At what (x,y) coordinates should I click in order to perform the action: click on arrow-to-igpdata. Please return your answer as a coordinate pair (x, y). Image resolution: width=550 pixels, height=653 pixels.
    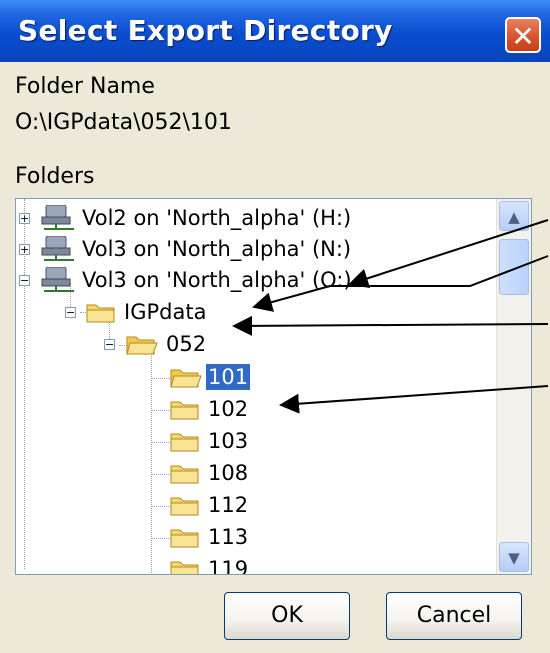
    Looking at the image, I should click on (400, 283).